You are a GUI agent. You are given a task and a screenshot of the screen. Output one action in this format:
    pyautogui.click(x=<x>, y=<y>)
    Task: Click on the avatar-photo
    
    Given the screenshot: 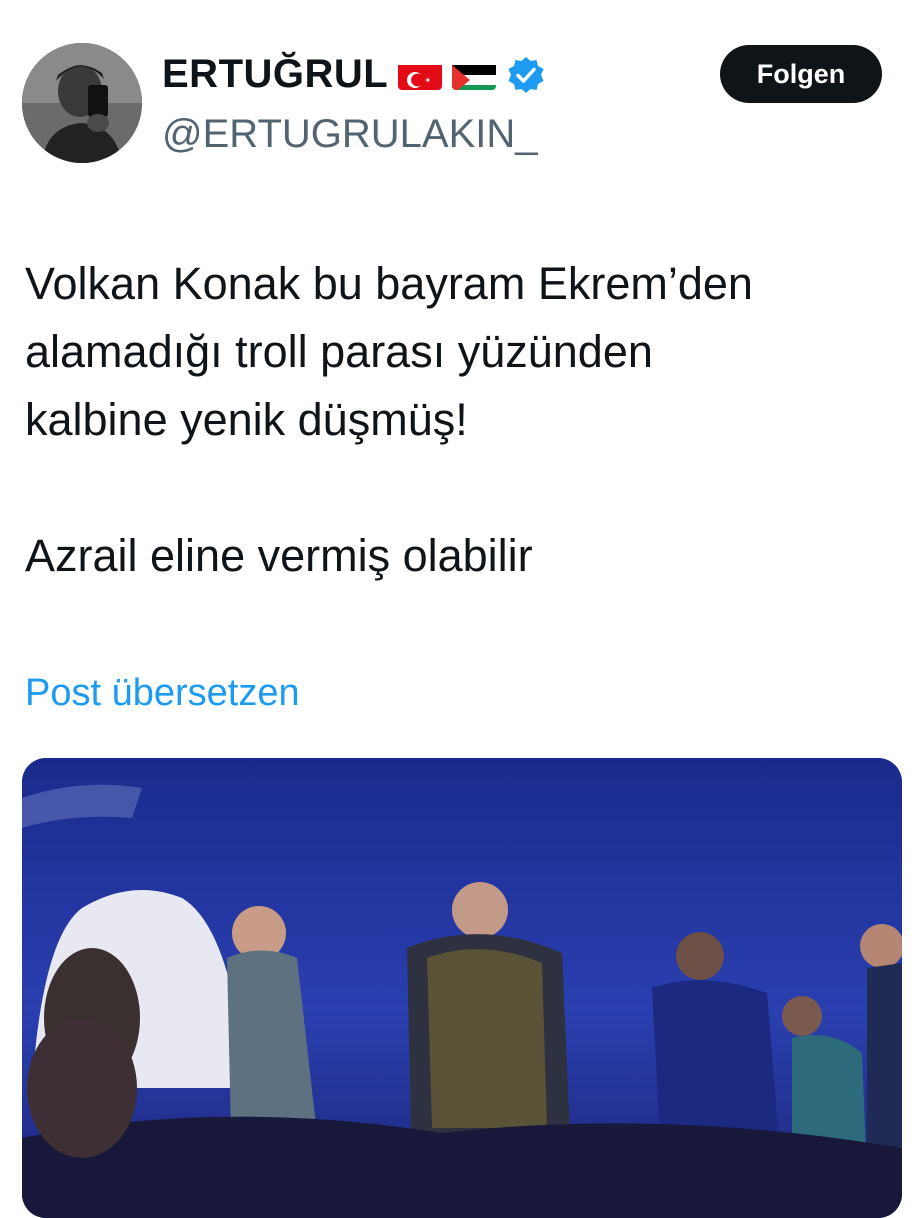 What is the action you would take?
    pyautogui.click(x=82, y=103)
    